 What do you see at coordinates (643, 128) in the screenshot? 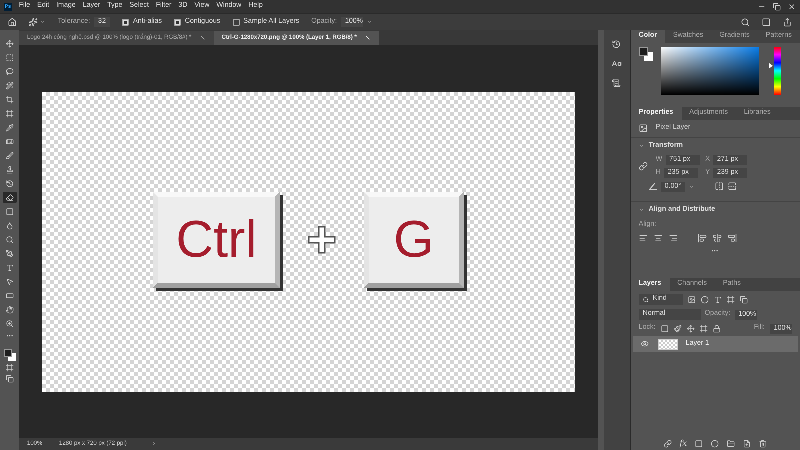
I see `pixel-layer-icon` at bounding box center [643, 128].